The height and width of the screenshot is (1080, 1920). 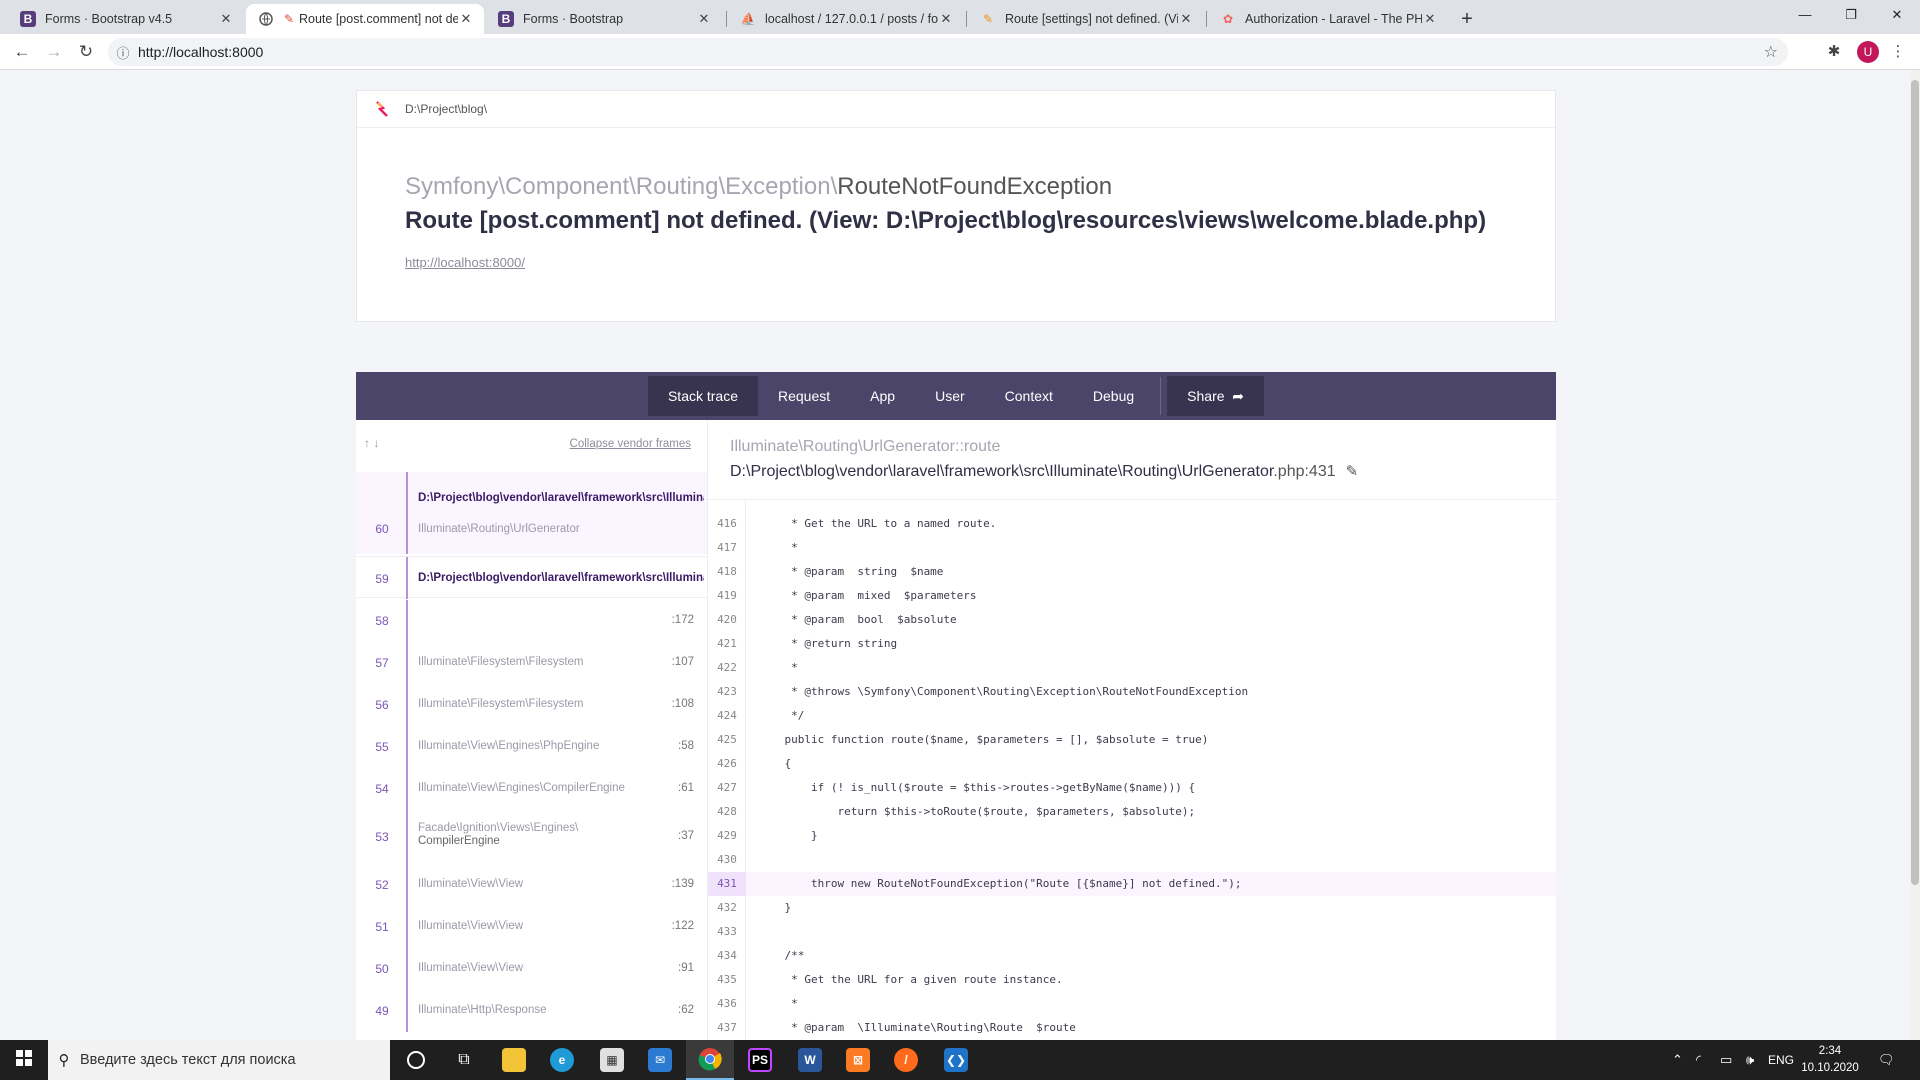 I want to click on address-bar: ⓘ http://localhost:8000 ☆, so click(x=948, y=52).